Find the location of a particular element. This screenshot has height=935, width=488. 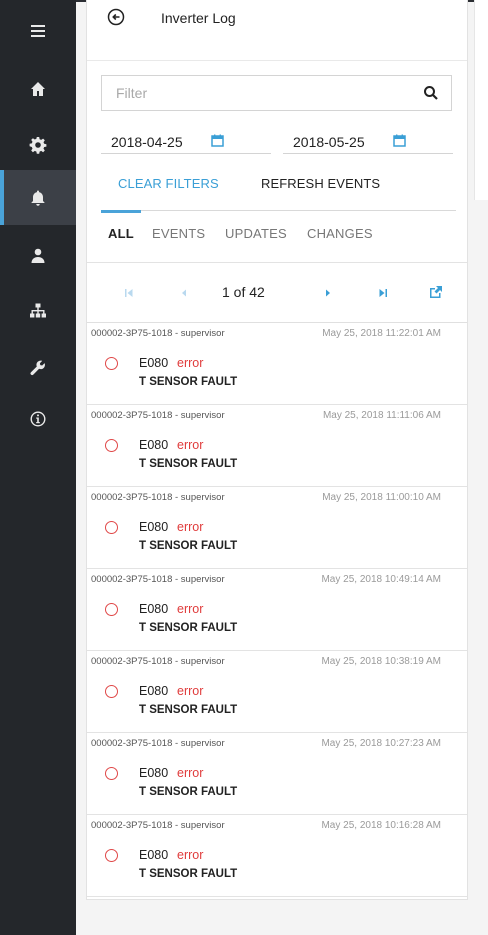

filter-input is located at coordinates (257, 93).